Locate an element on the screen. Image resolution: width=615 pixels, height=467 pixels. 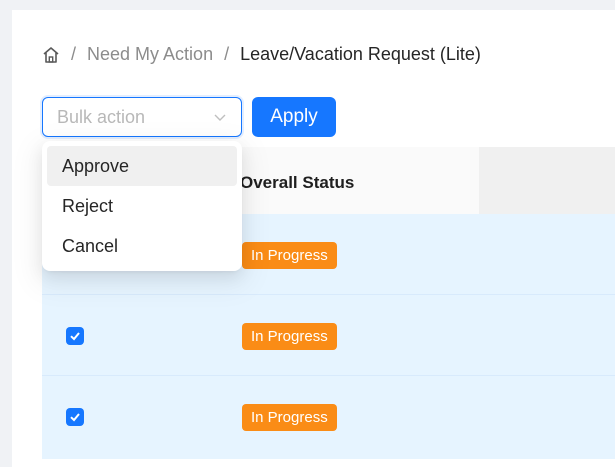
header-next-column is located at coordinates (547, 180).